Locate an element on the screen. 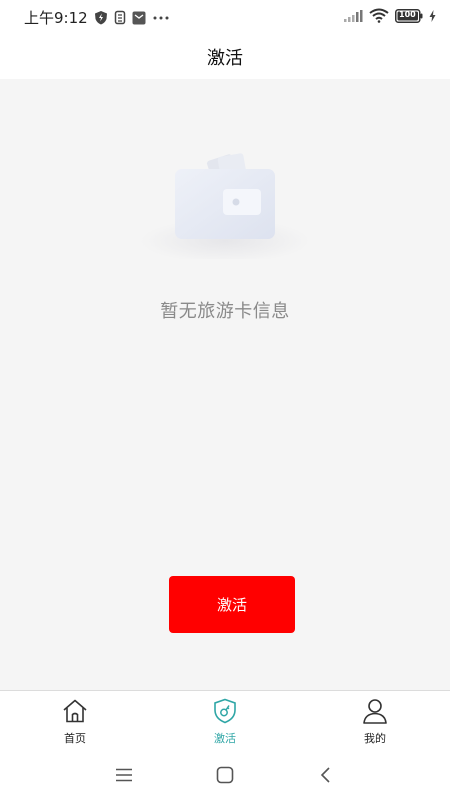 This screenshot has height=800, width=450. empty-state-message: 暂无旅游卡信息 is located at coordinates (225, 311).